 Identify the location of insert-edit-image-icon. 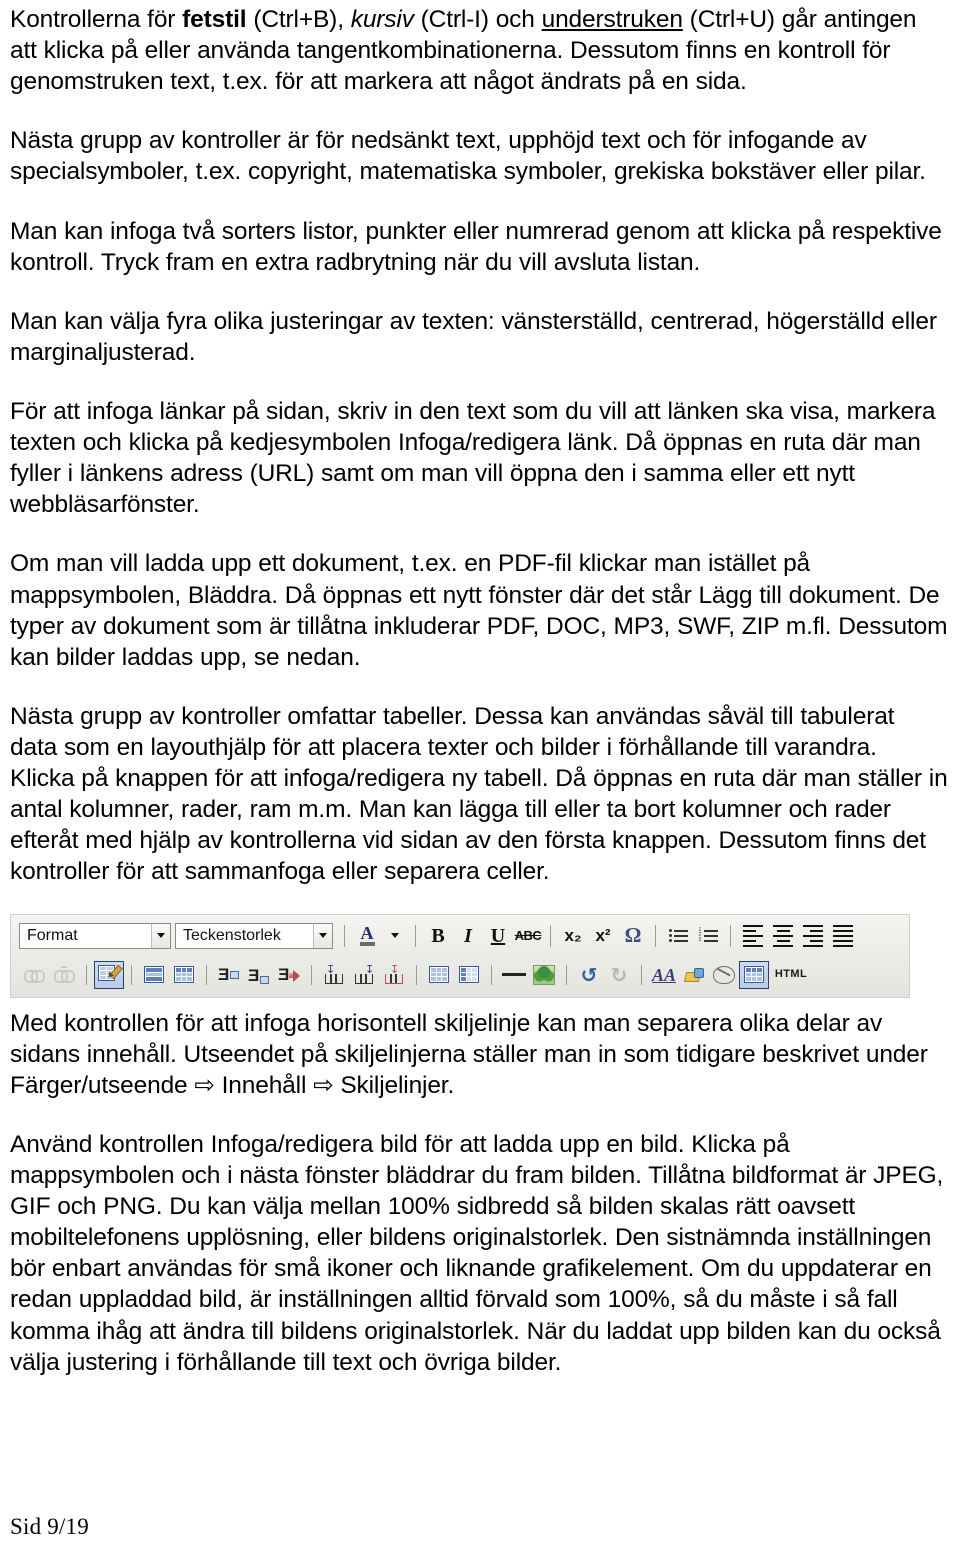
(544, 975).